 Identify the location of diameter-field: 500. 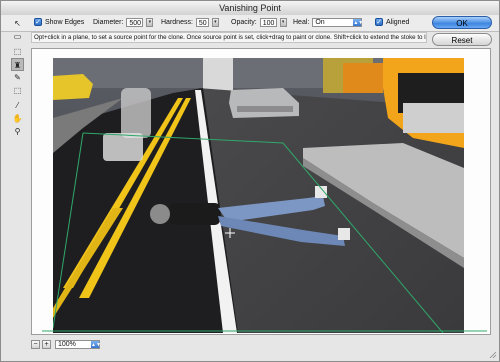
(135, 22).